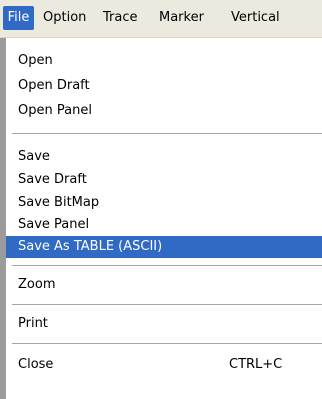  I want to click on menu-item-zoom: Zoom, so click(164, 285).